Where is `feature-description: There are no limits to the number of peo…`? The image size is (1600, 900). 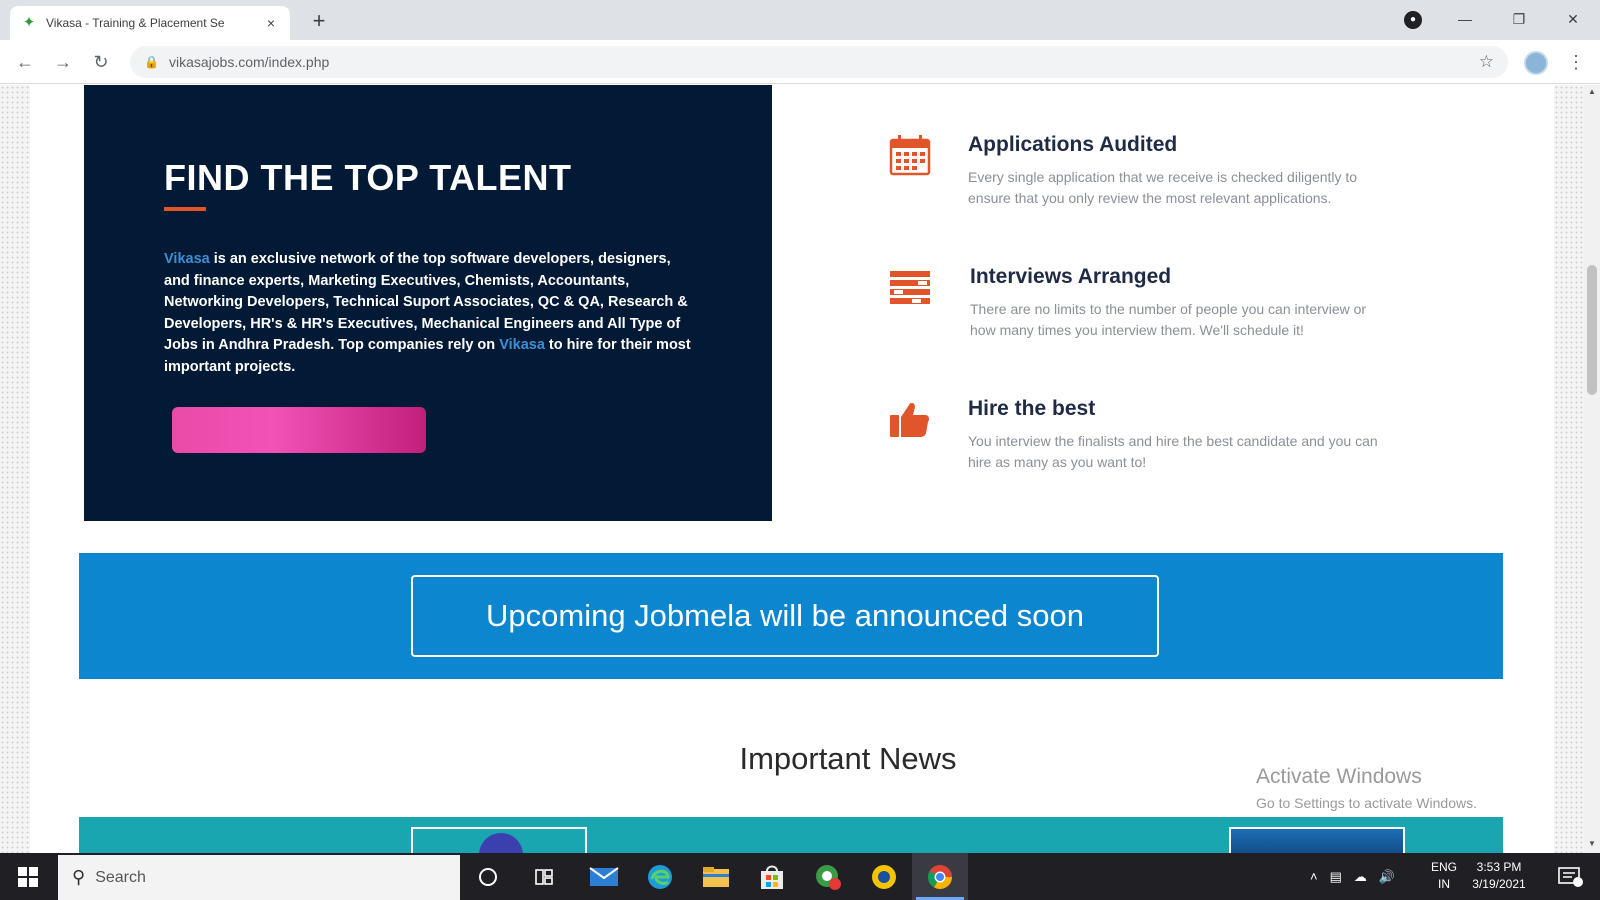 feature-description: There are no limits to the number of peo… is located at coordinates (1168, 319).